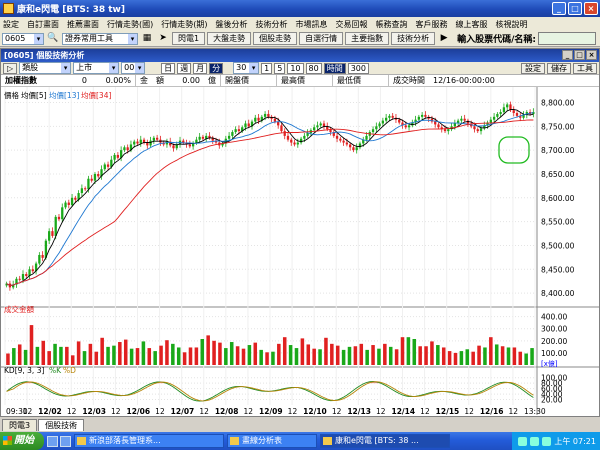  I want to click on range-1: 1, so click(267, 68).